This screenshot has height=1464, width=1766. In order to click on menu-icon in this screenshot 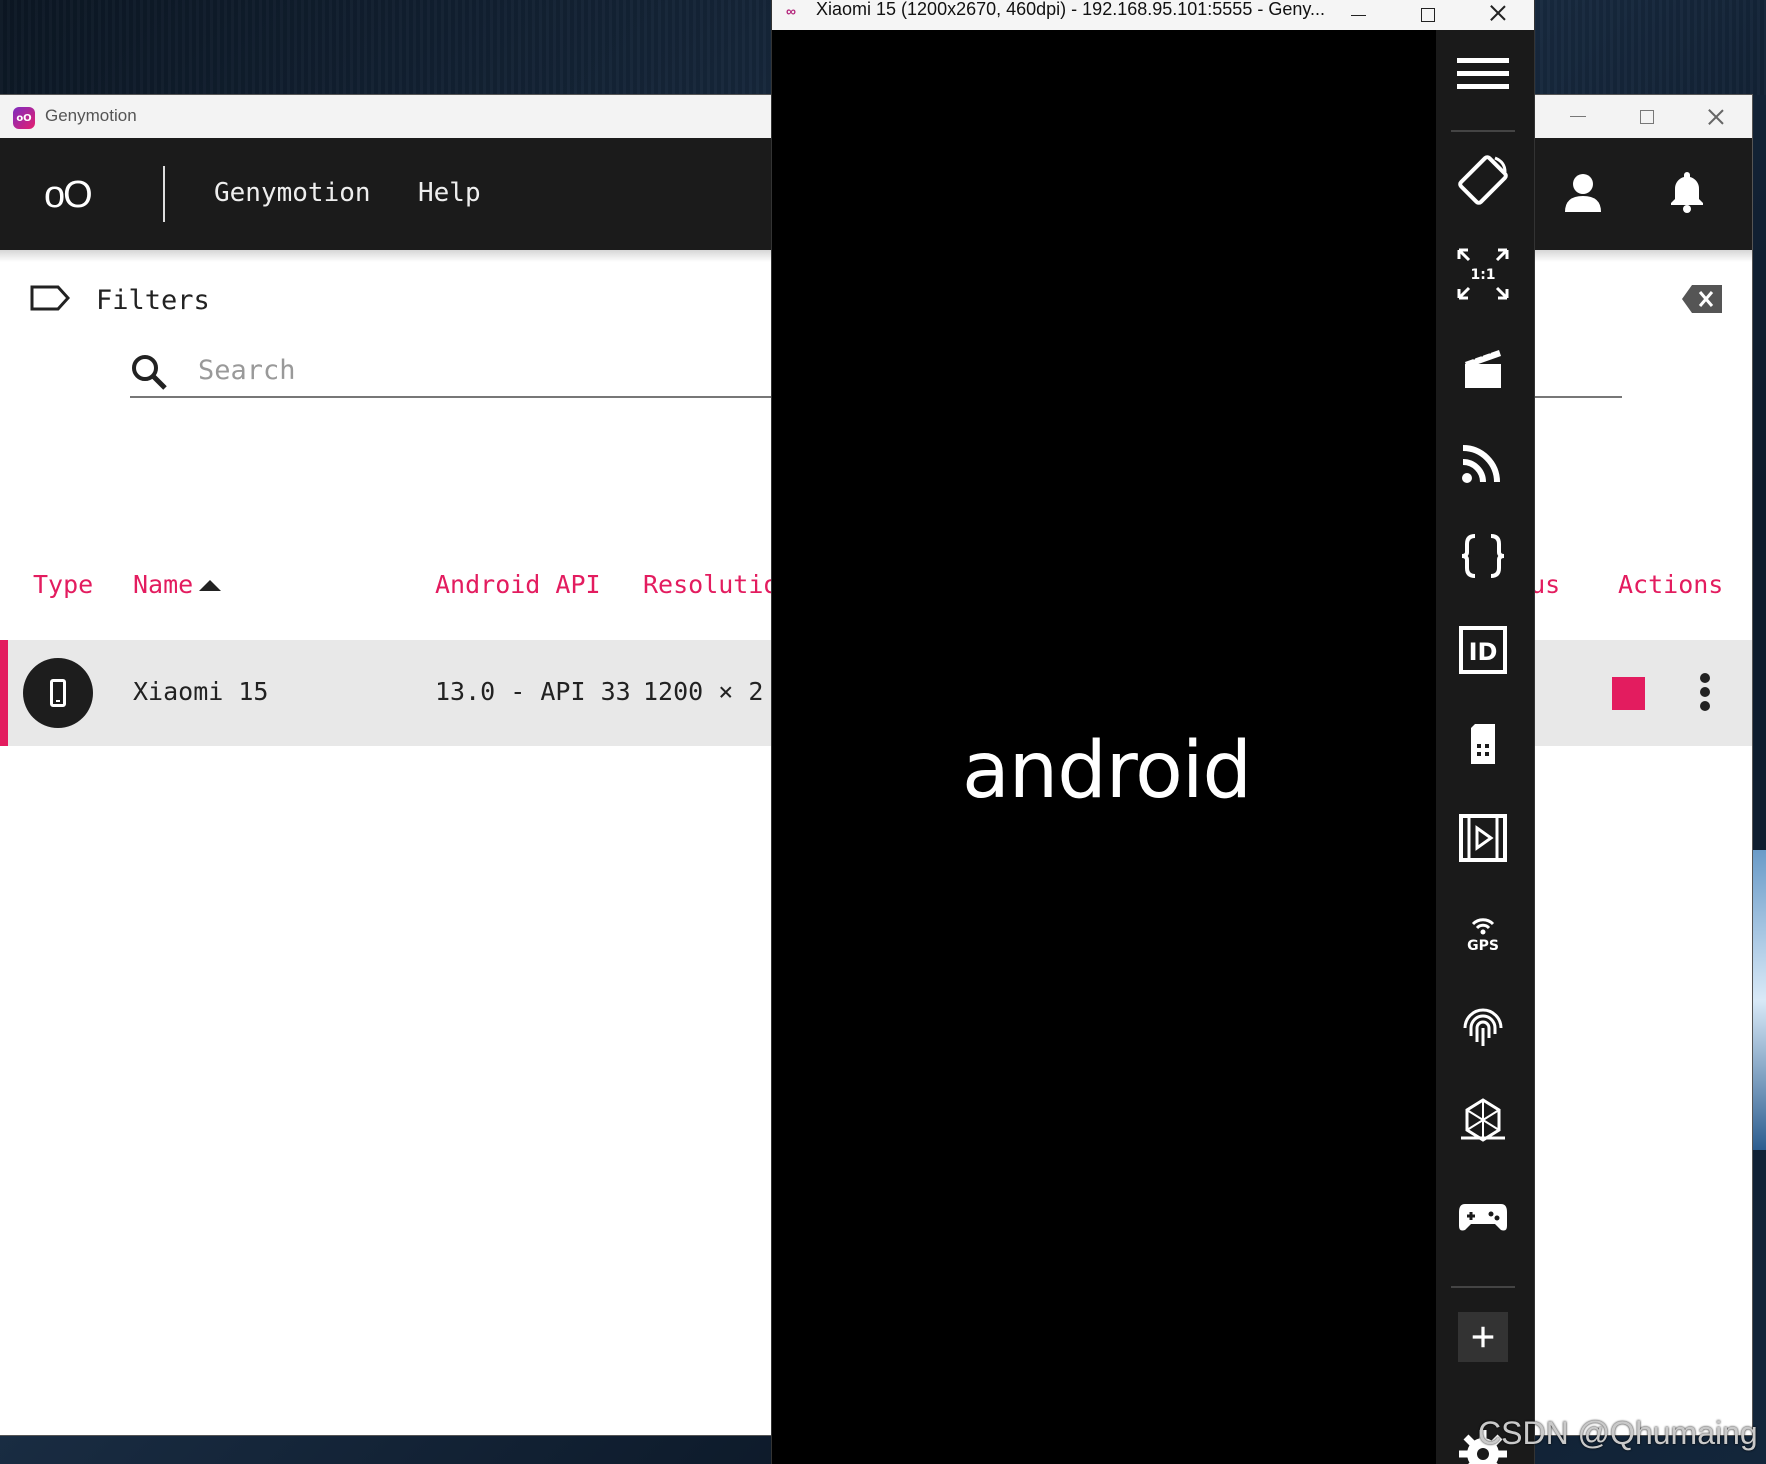, I will do `click(1483, 74)`.